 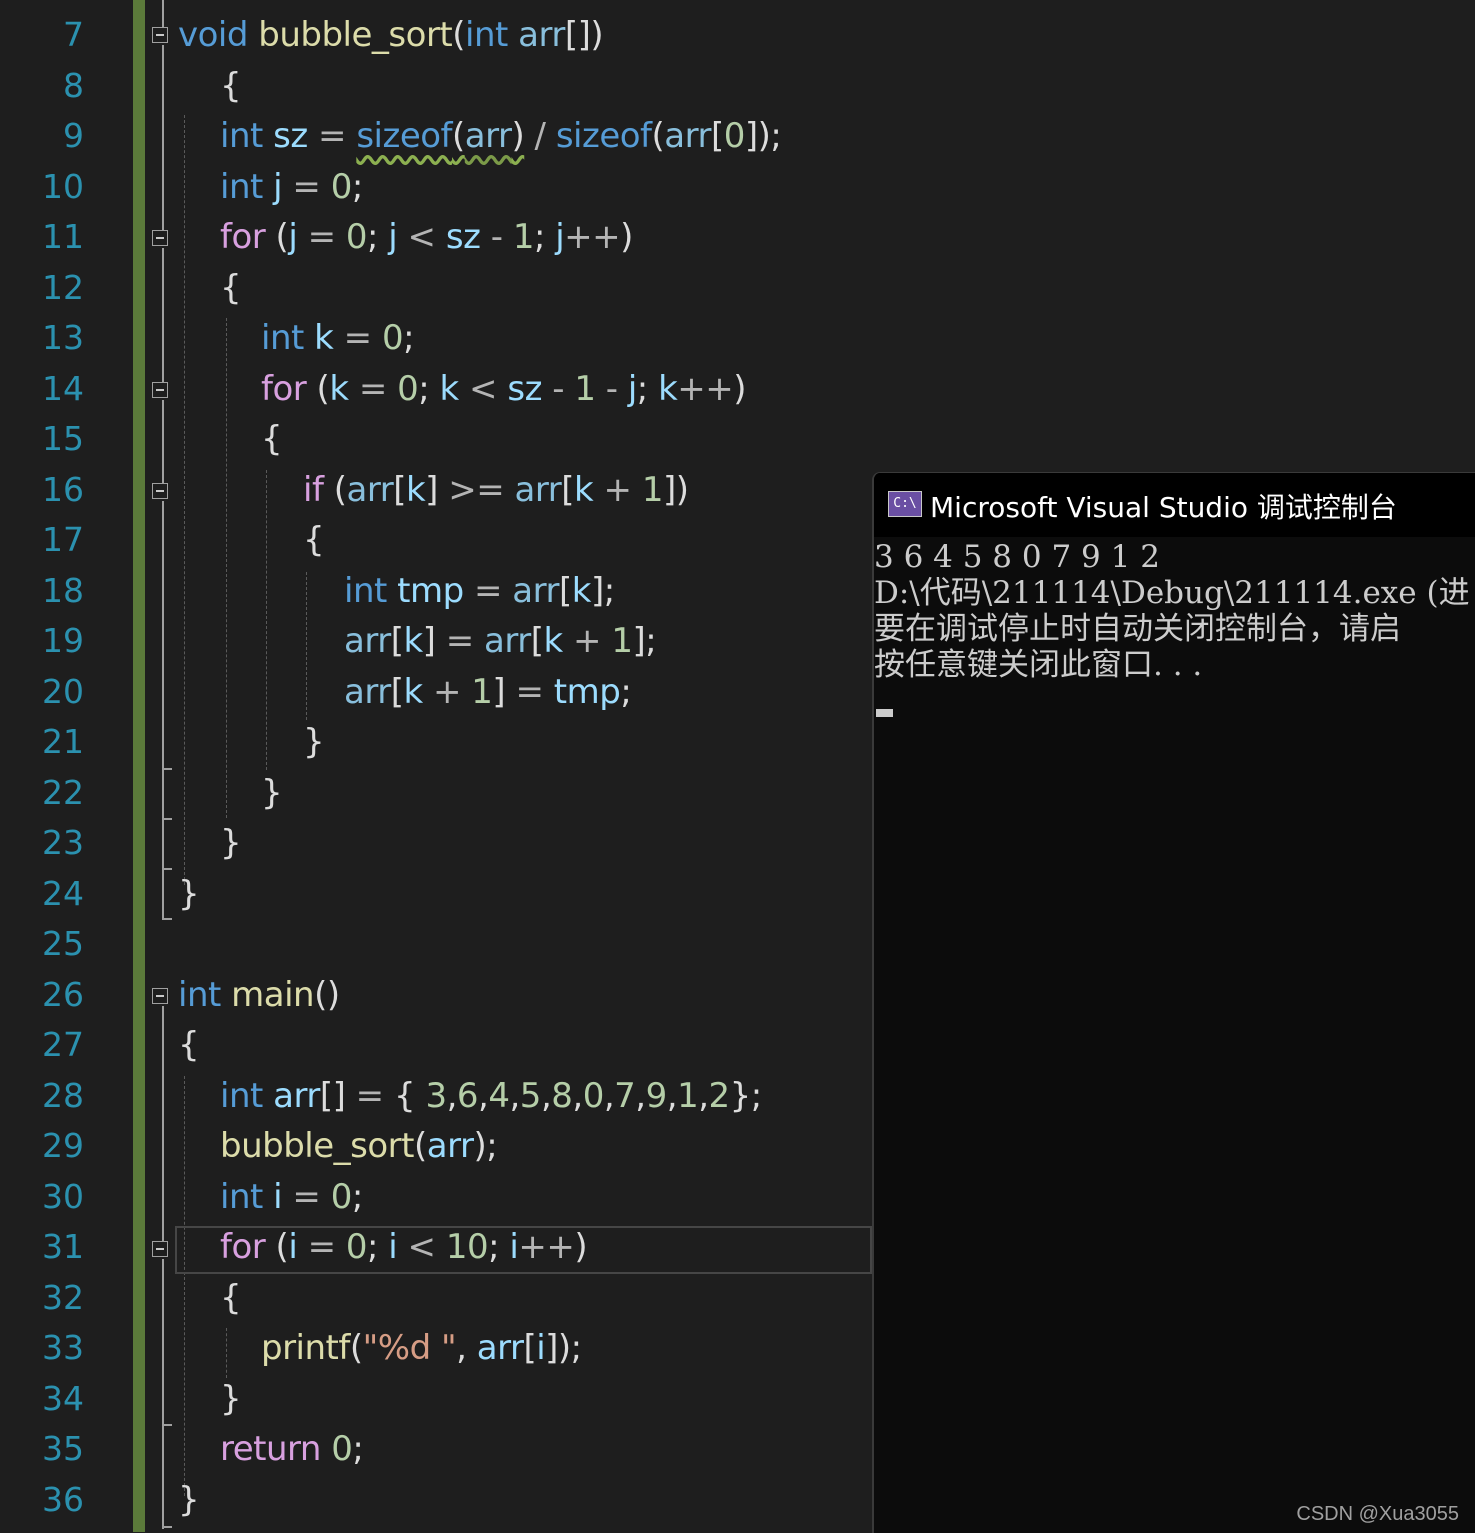 I want to click on code-token: for, so click(x=243, y=1247).